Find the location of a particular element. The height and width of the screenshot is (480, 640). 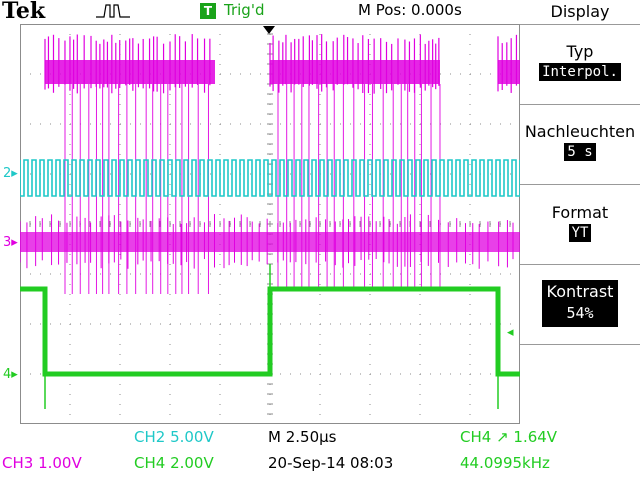

ch3-scale: CH3 1.00V is located at coordinates (42, 463).